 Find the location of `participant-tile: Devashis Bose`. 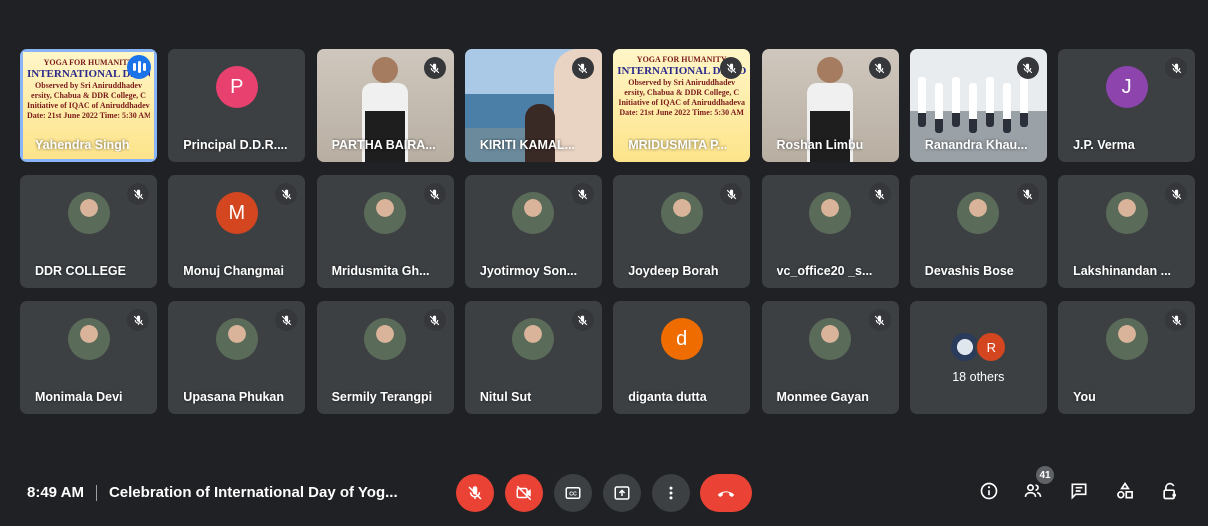

participant-tile: Devashis Bose is located at coordinates (978, 231).